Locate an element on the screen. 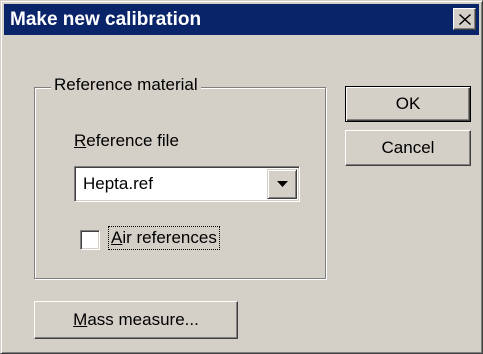  close-button is located at coordinates (464, 19).